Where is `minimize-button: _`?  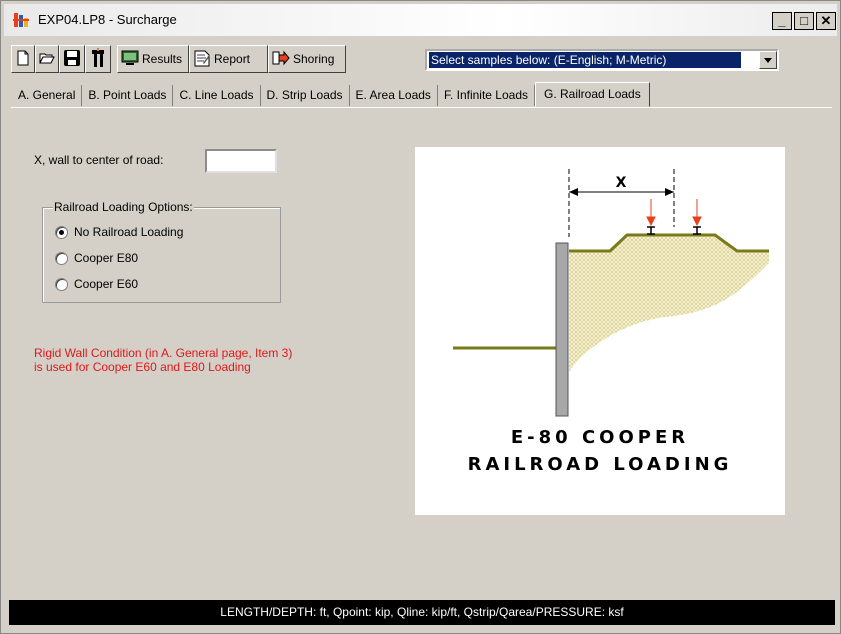
minimize-button: _ is located at coordinates (782, 21).